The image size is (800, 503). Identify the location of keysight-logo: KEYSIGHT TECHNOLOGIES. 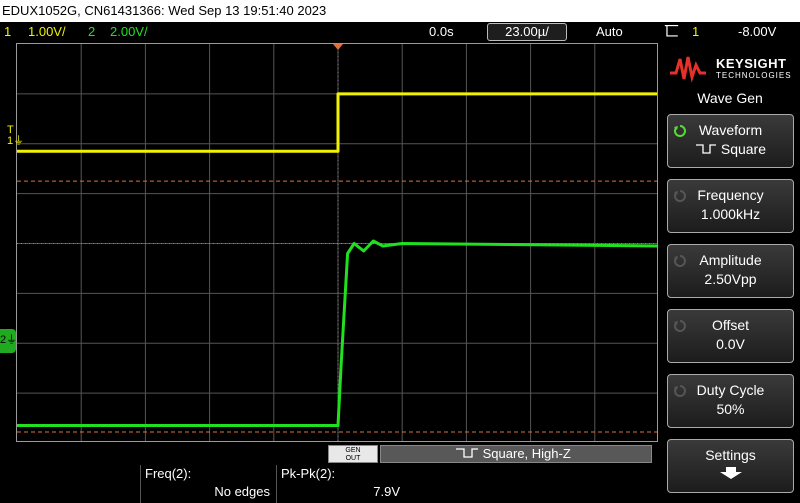
(732, 67).